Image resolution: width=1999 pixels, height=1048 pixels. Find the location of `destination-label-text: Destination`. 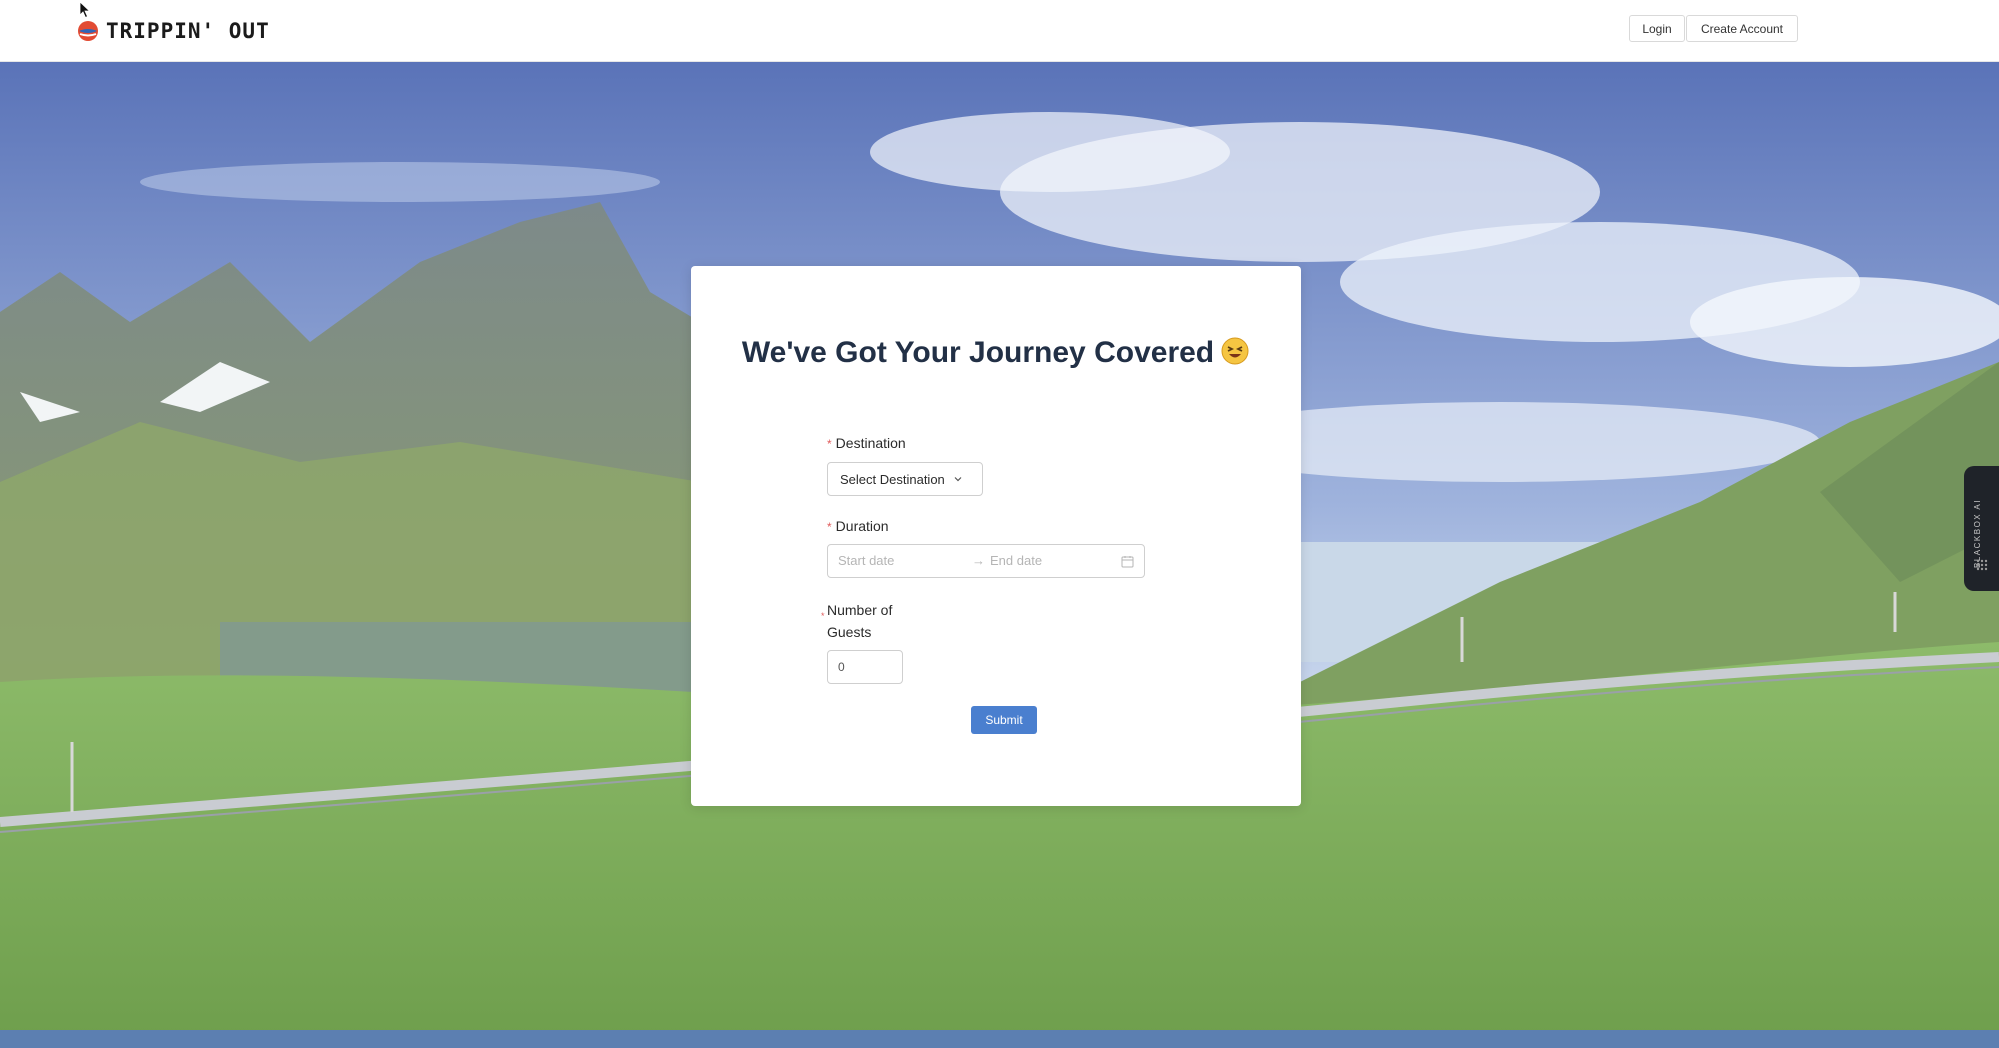

destination-label-text: Destination is located at coordinates (870, 443).